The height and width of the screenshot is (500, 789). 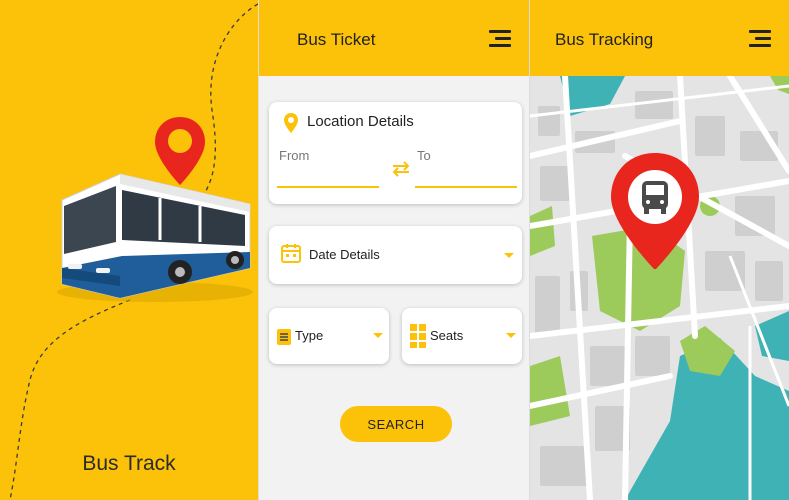 What do you see at coordinates (309, 335) in the screenshot?
I see `type-label: Type` at bounding box center [309, 335].